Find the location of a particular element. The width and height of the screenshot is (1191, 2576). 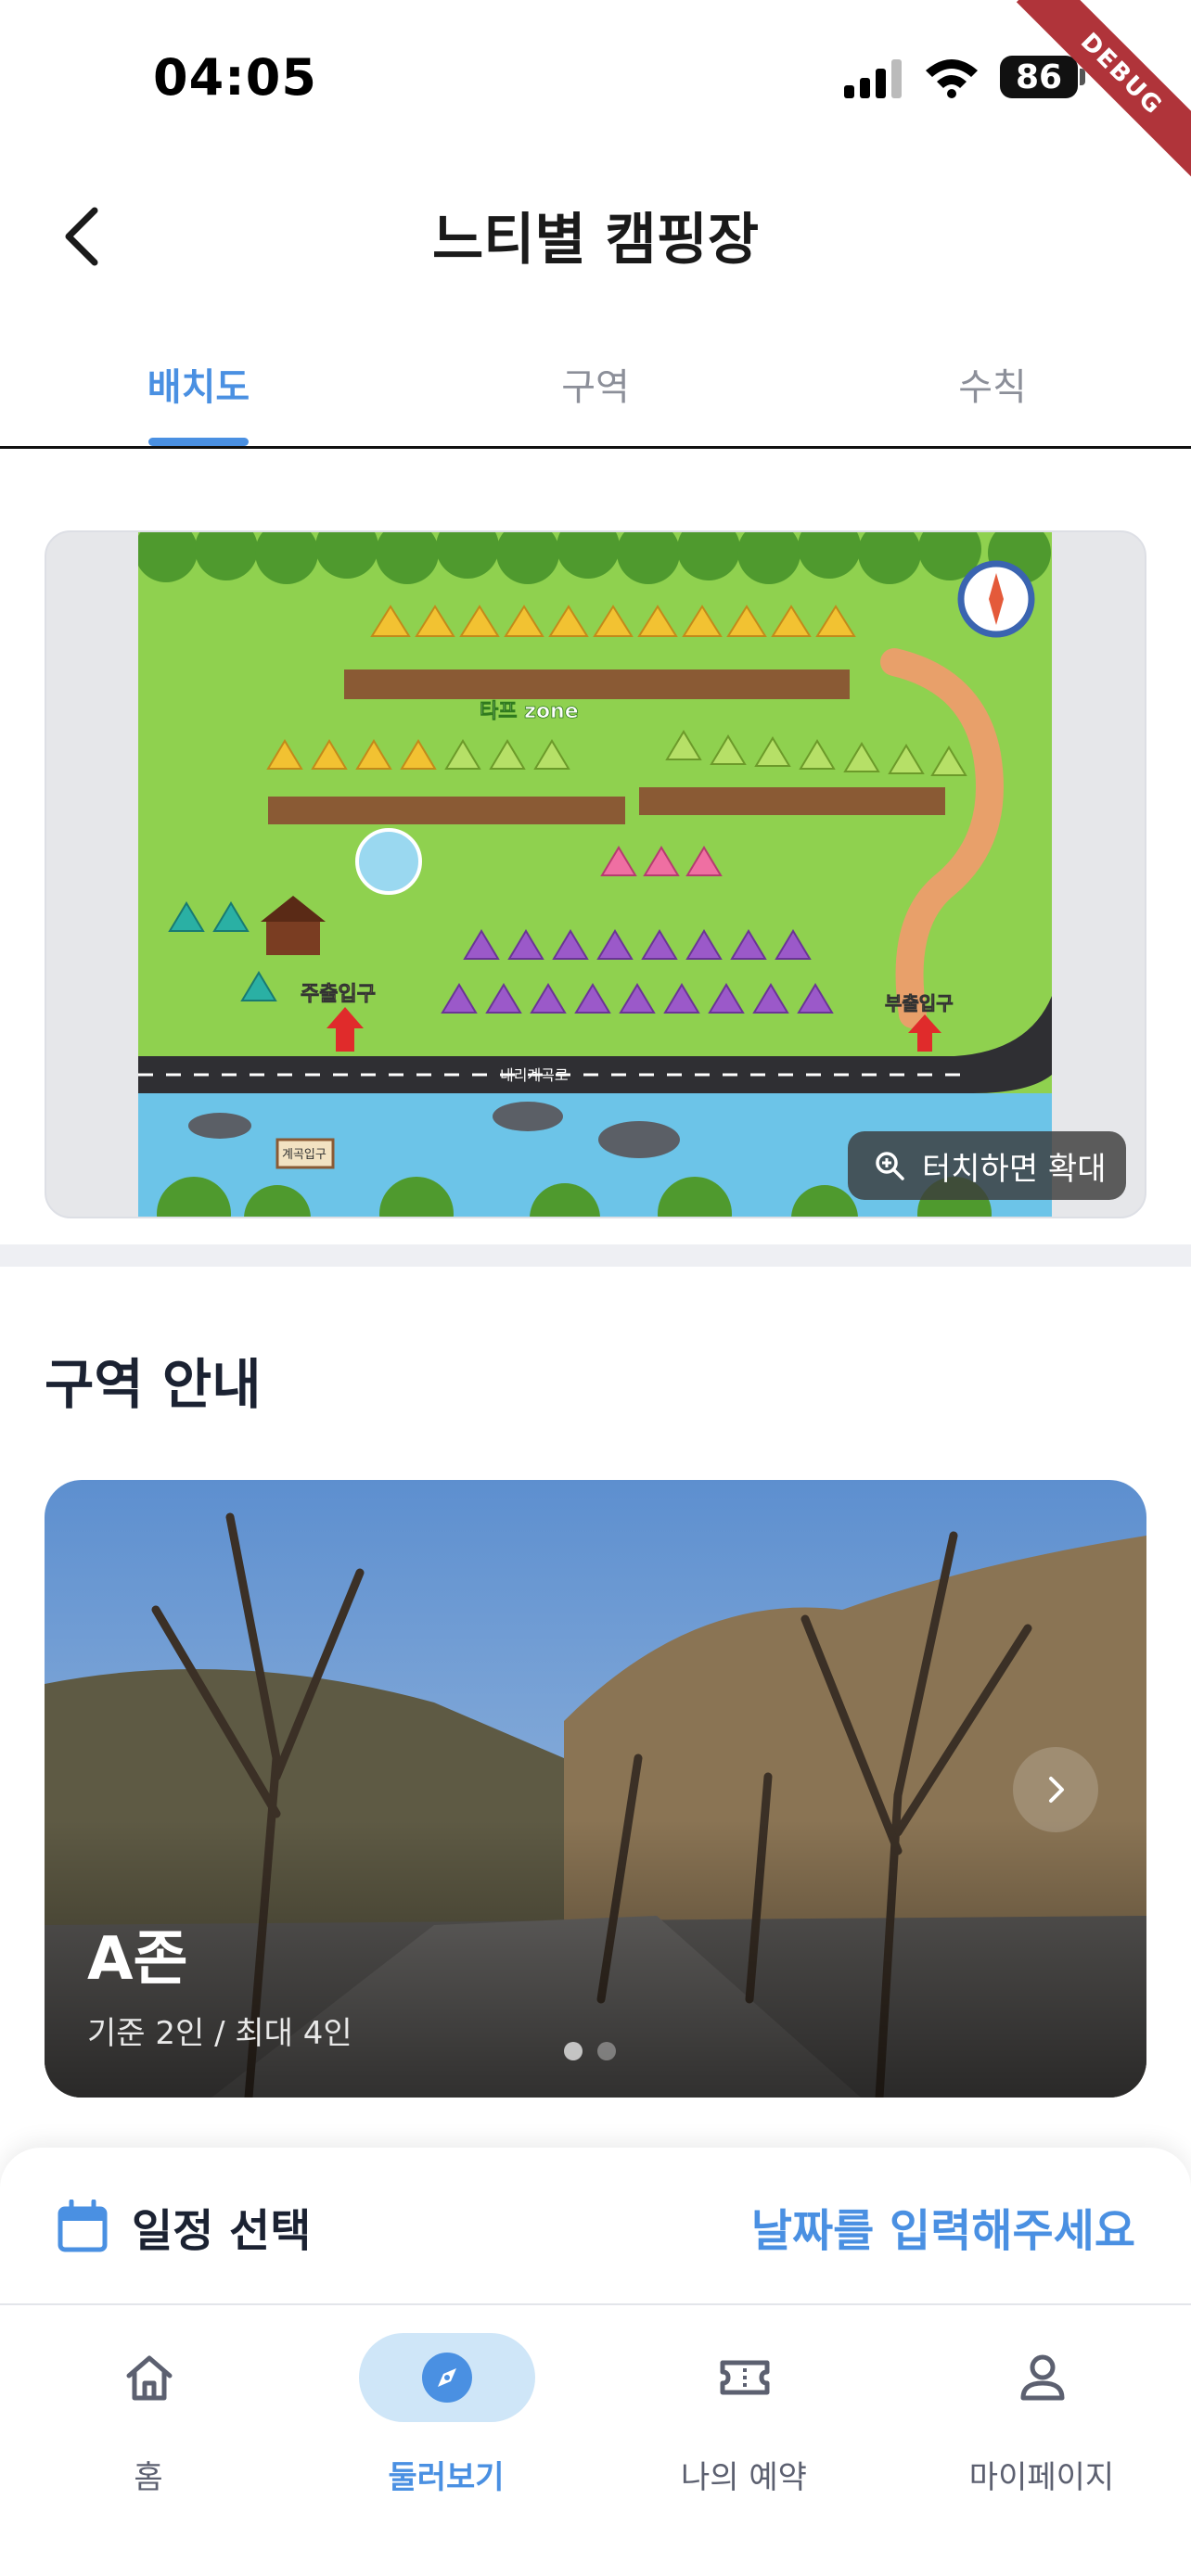

carousel-next-button is located at coordinates (1055, 1789).